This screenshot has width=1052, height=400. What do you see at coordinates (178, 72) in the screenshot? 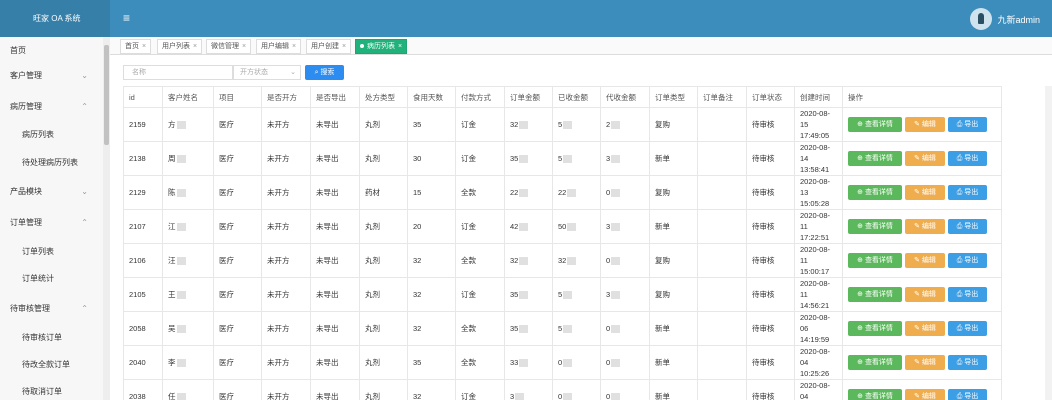
I see `name-search-input: 名称` at bounding box center [178, 72].